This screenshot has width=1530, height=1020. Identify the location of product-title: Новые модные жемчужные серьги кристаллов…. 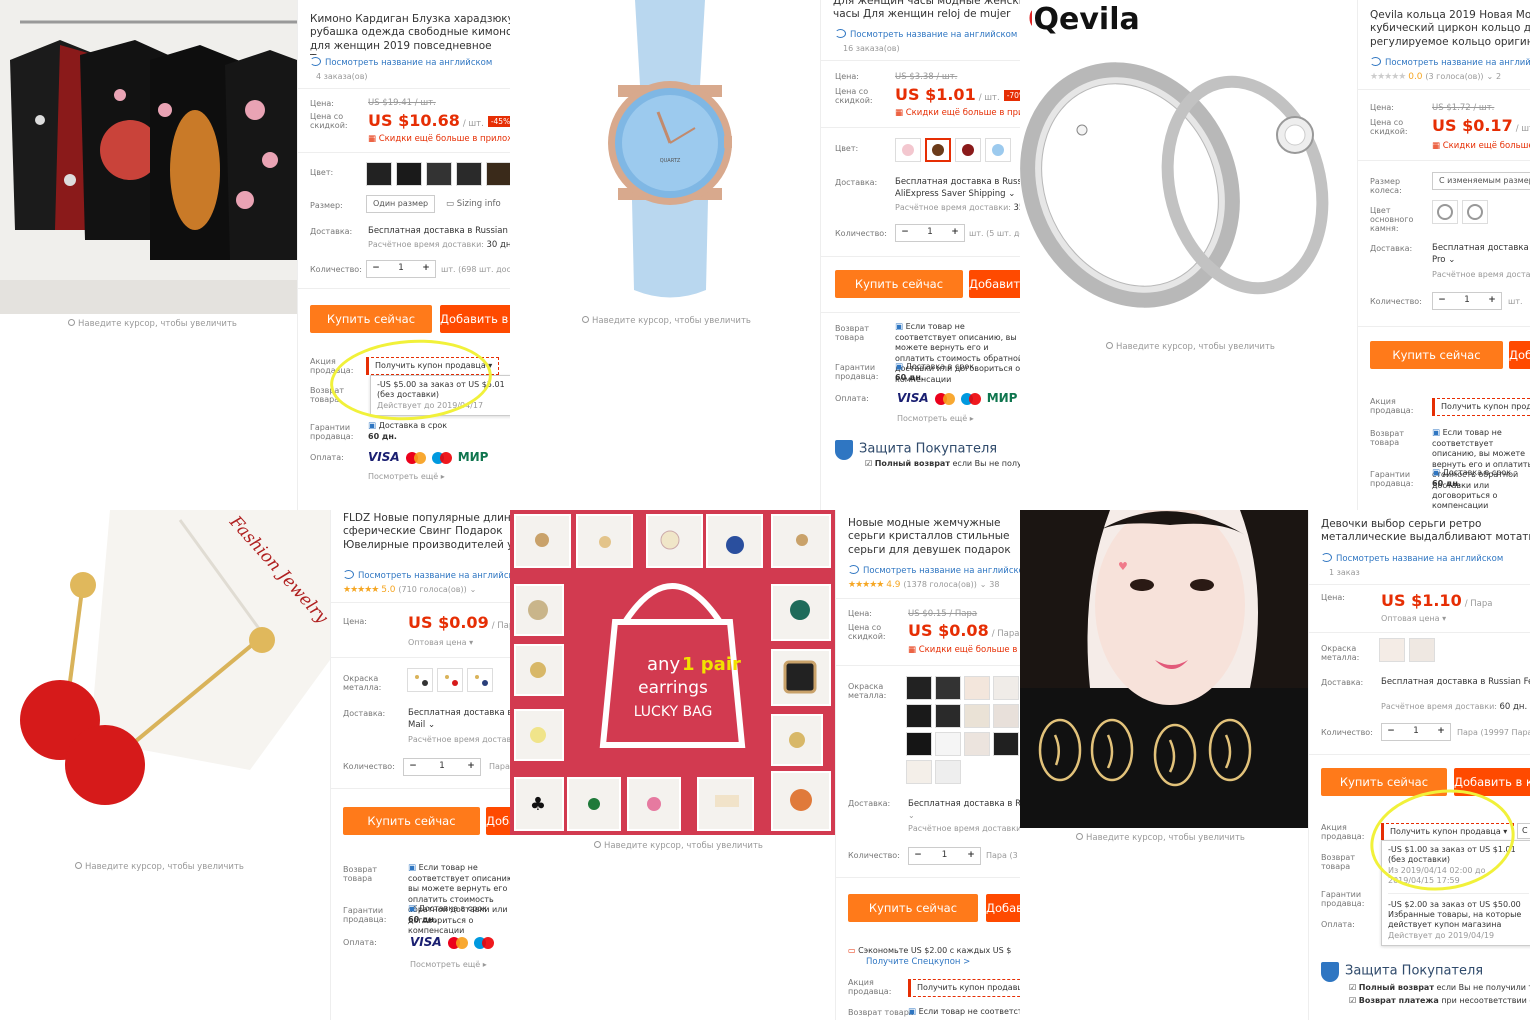
(934, 538).